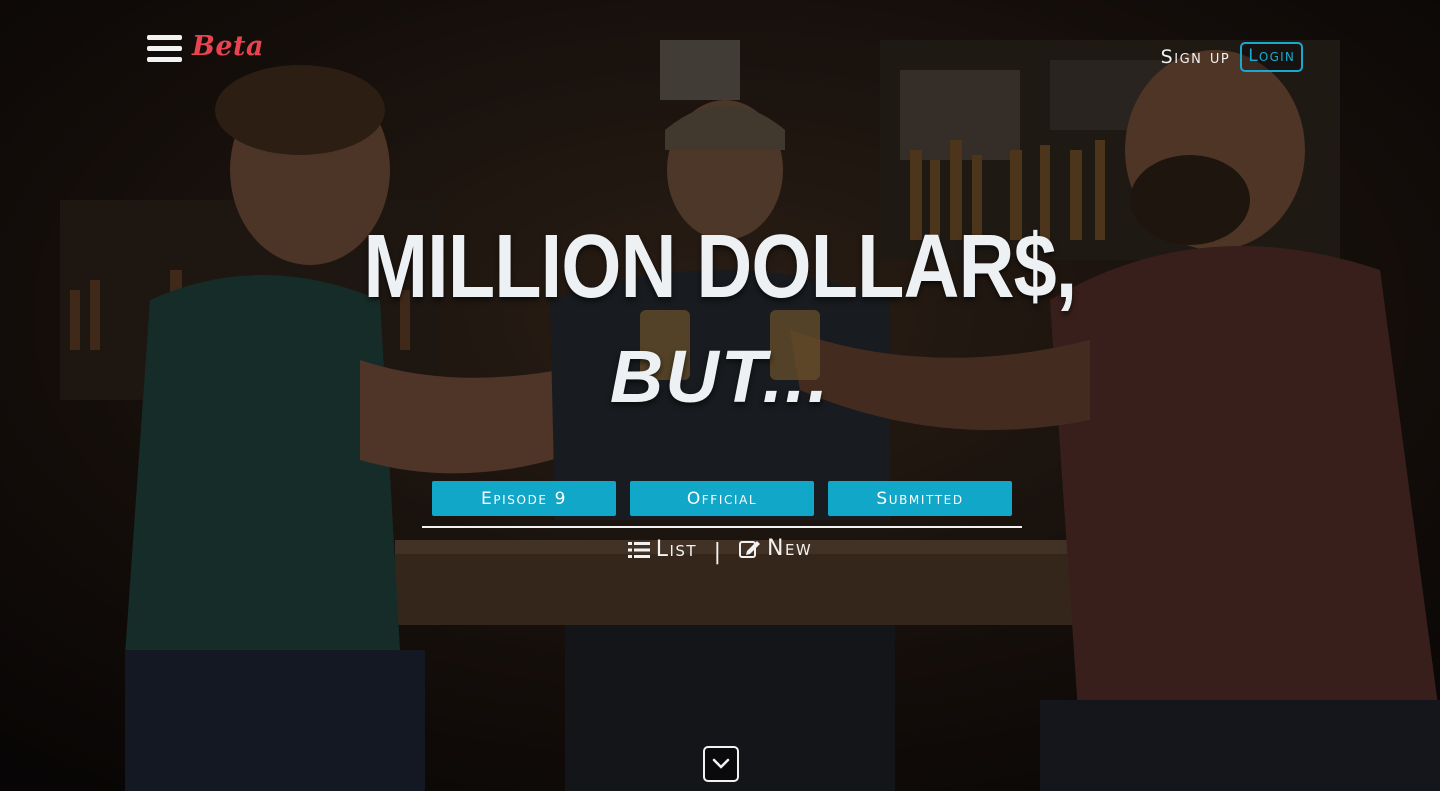  I want to click on list-link: List, so click(662, 549).